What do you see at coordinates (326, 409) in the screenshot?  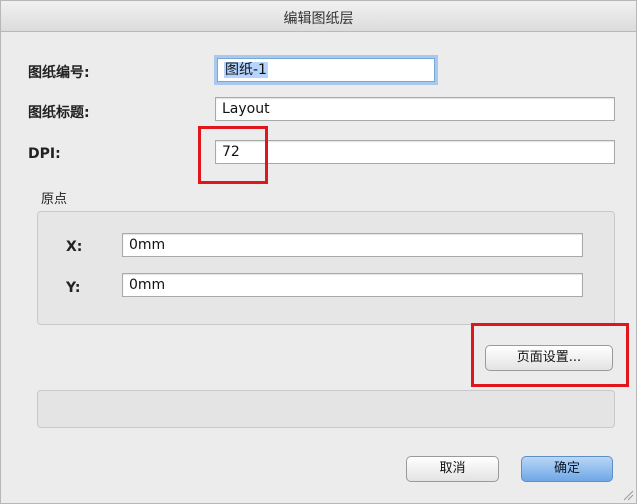 I see `status-area` at bounding box center [326, 409].